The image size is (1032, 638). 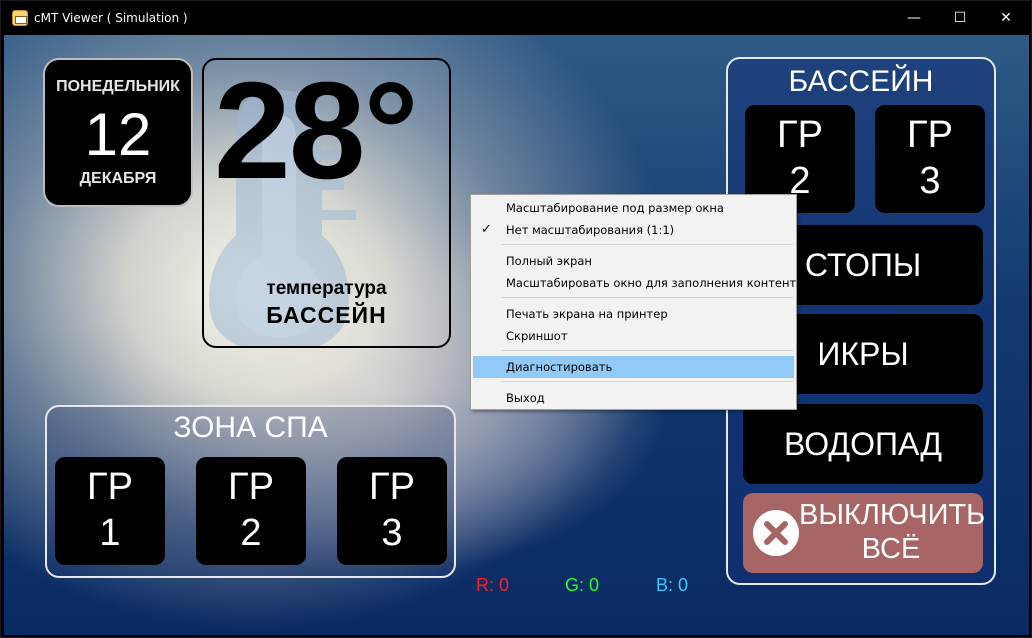 I want to click on weekday-label: ПОНЕДЕЛЬНИК, so click(x=118, y=86).